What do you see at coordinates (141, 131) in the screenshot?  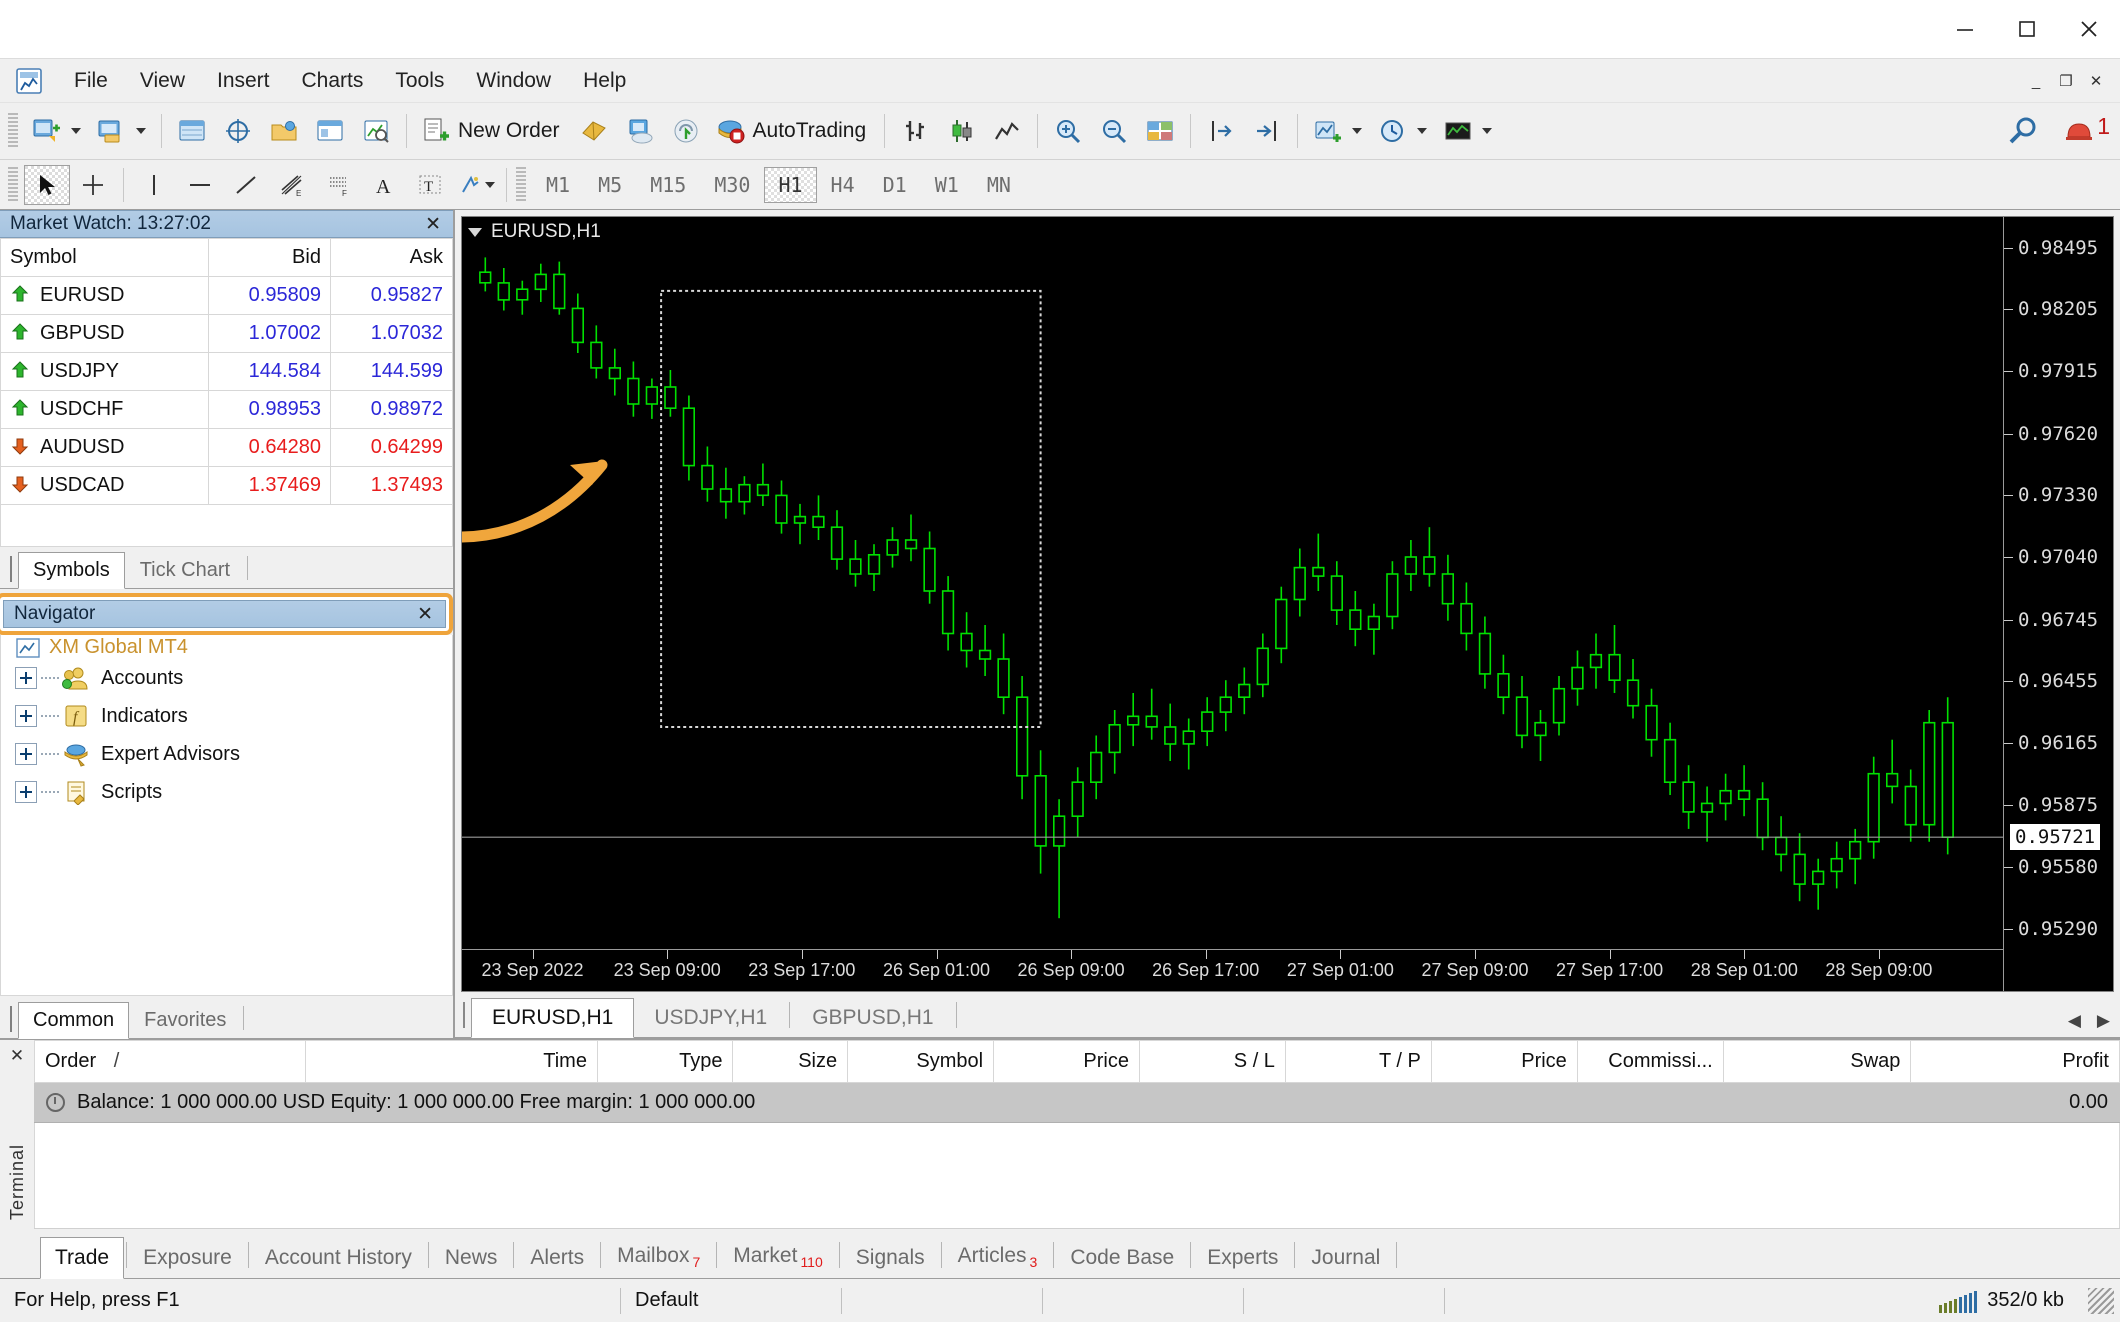 I see `profiles-dropdown-caret` at bounding box center [141, 131].